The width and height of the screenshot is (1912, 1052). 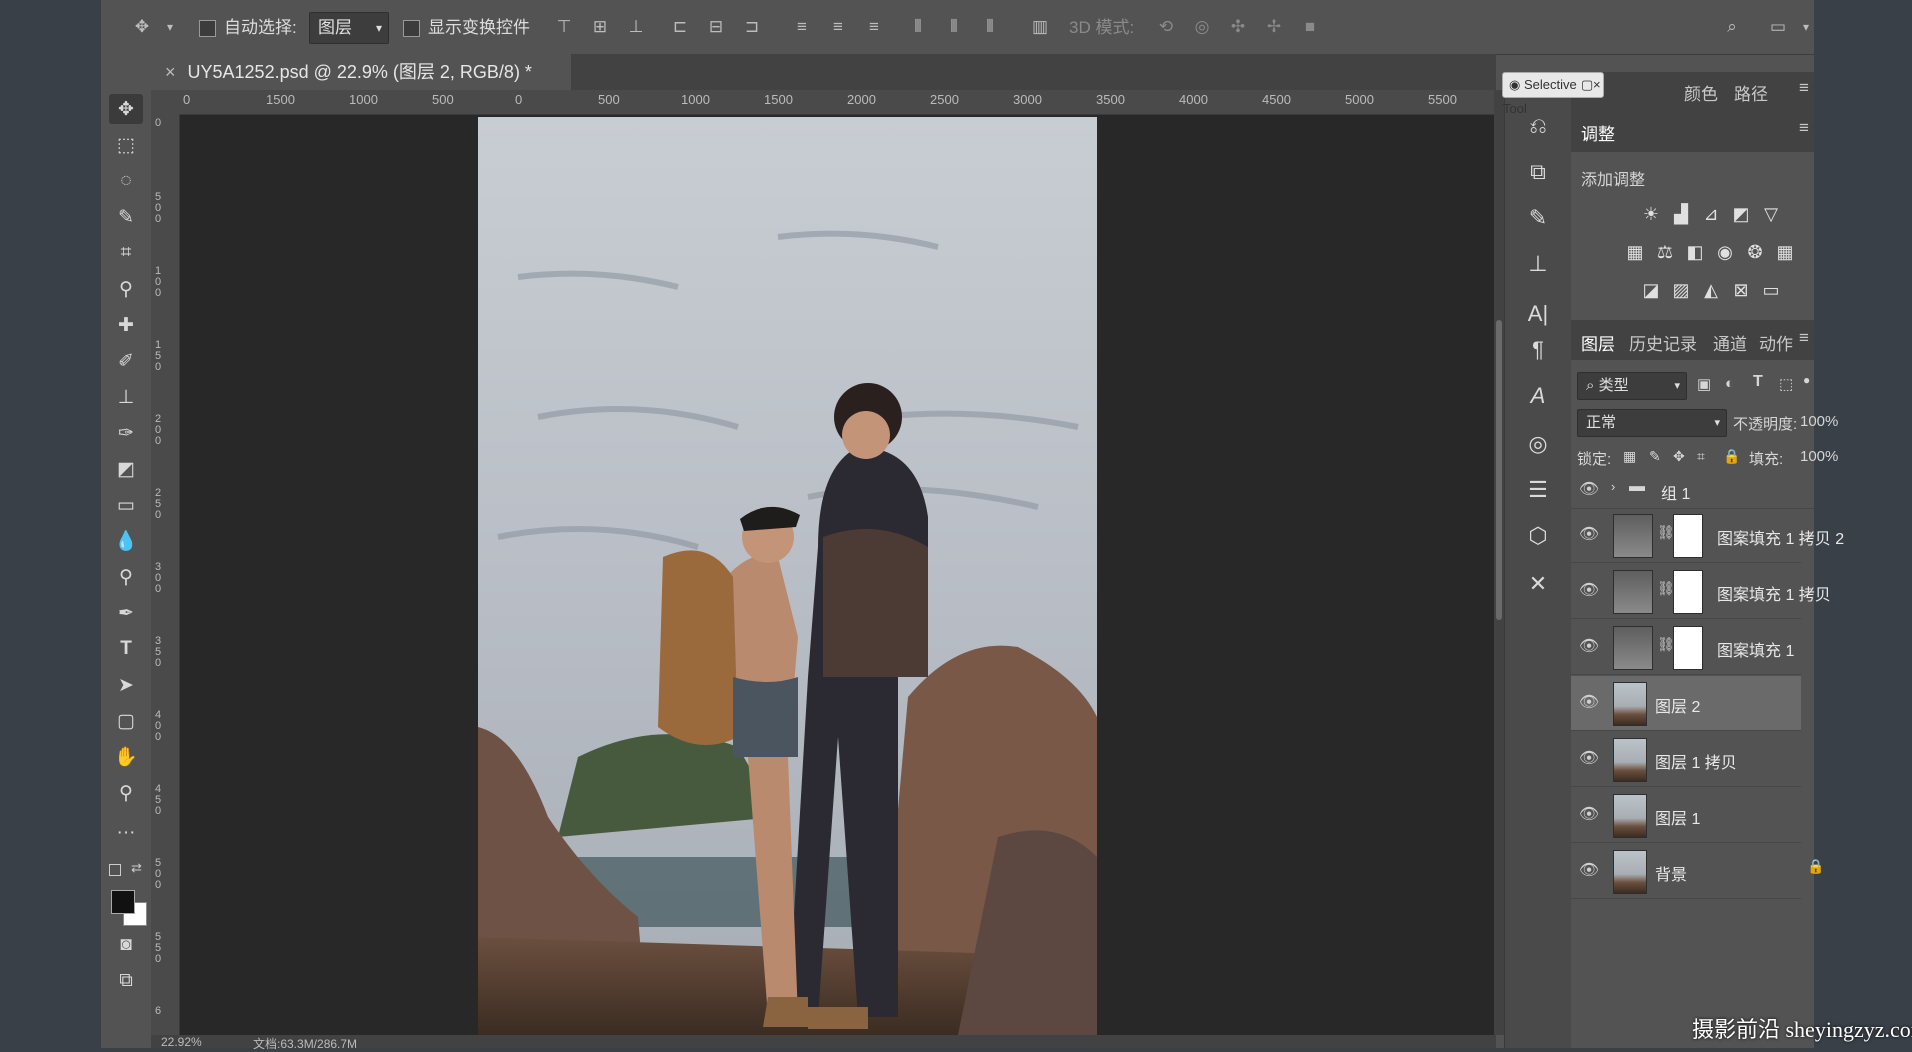 What do you see at coordinates (1663, 342) in the screenshot?
I see `tab-history: 历史记录` at bounding box center [1663, 342].